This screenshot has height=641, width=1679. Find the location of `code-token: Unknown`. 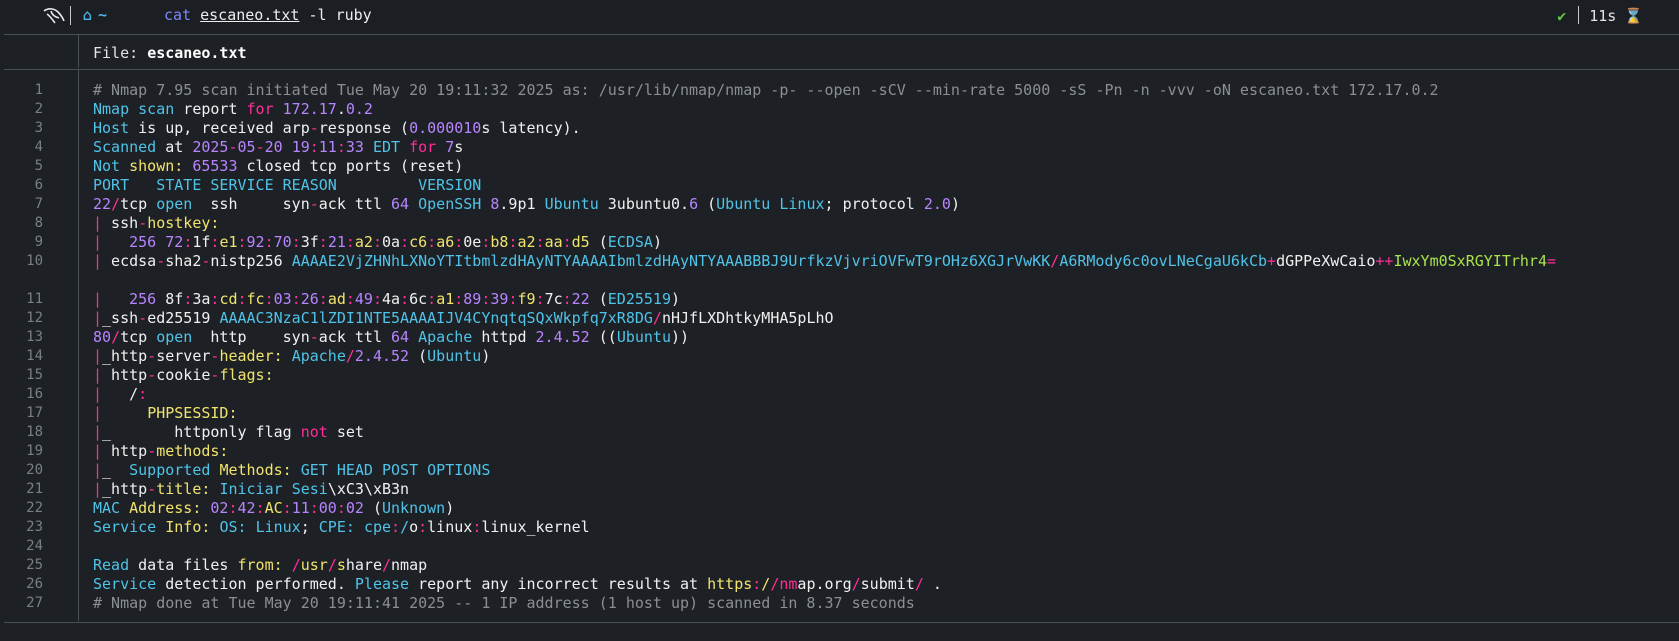

code-token: Unknown is located at coordinates (414, 508).